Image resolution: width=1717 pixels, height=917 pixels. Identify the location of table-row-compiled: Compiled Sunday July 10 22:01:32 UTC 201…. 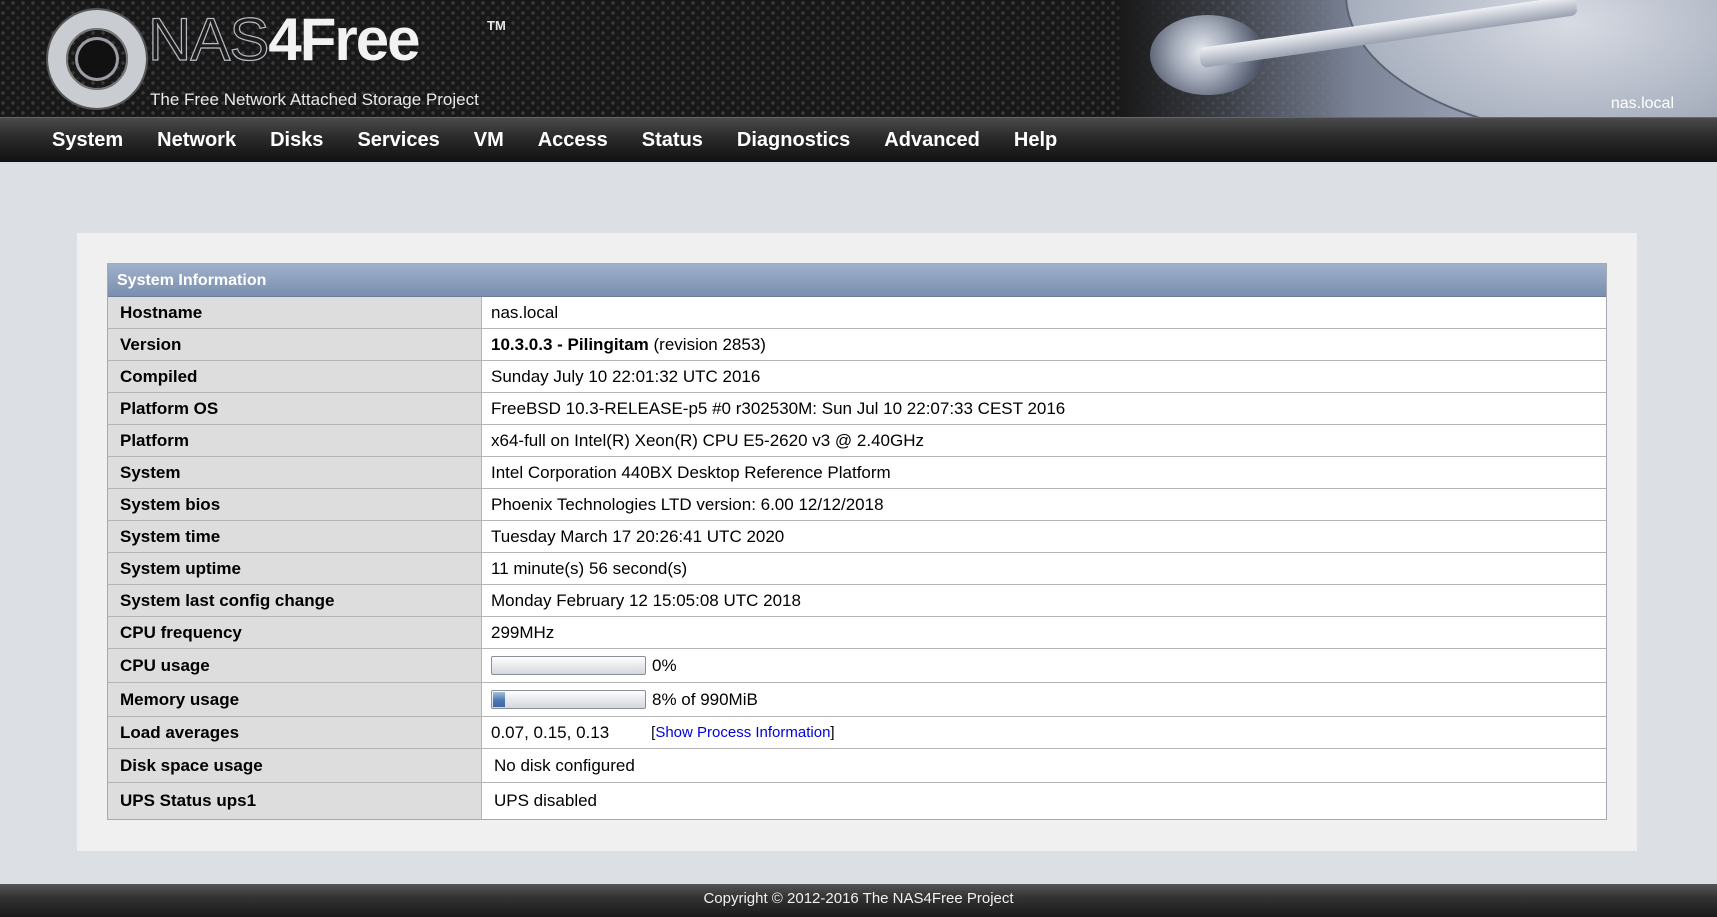
(857, 377).